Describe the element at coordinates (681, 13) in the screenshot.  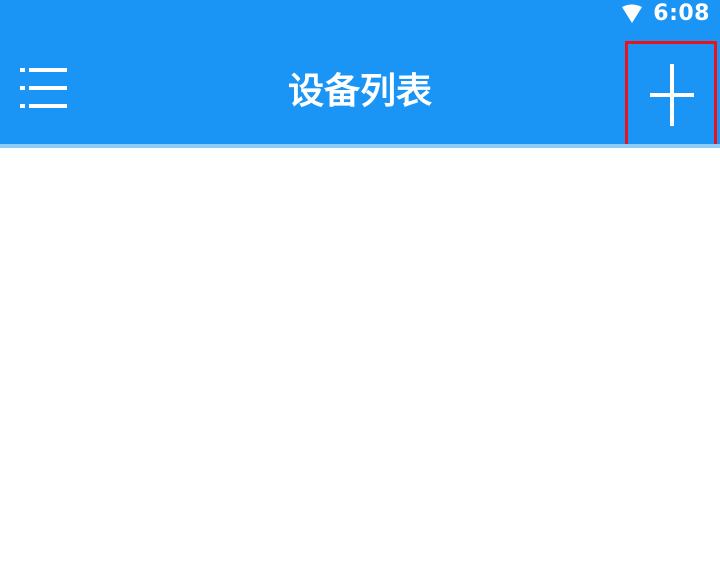
I see `status-time: 6:08` at that location.